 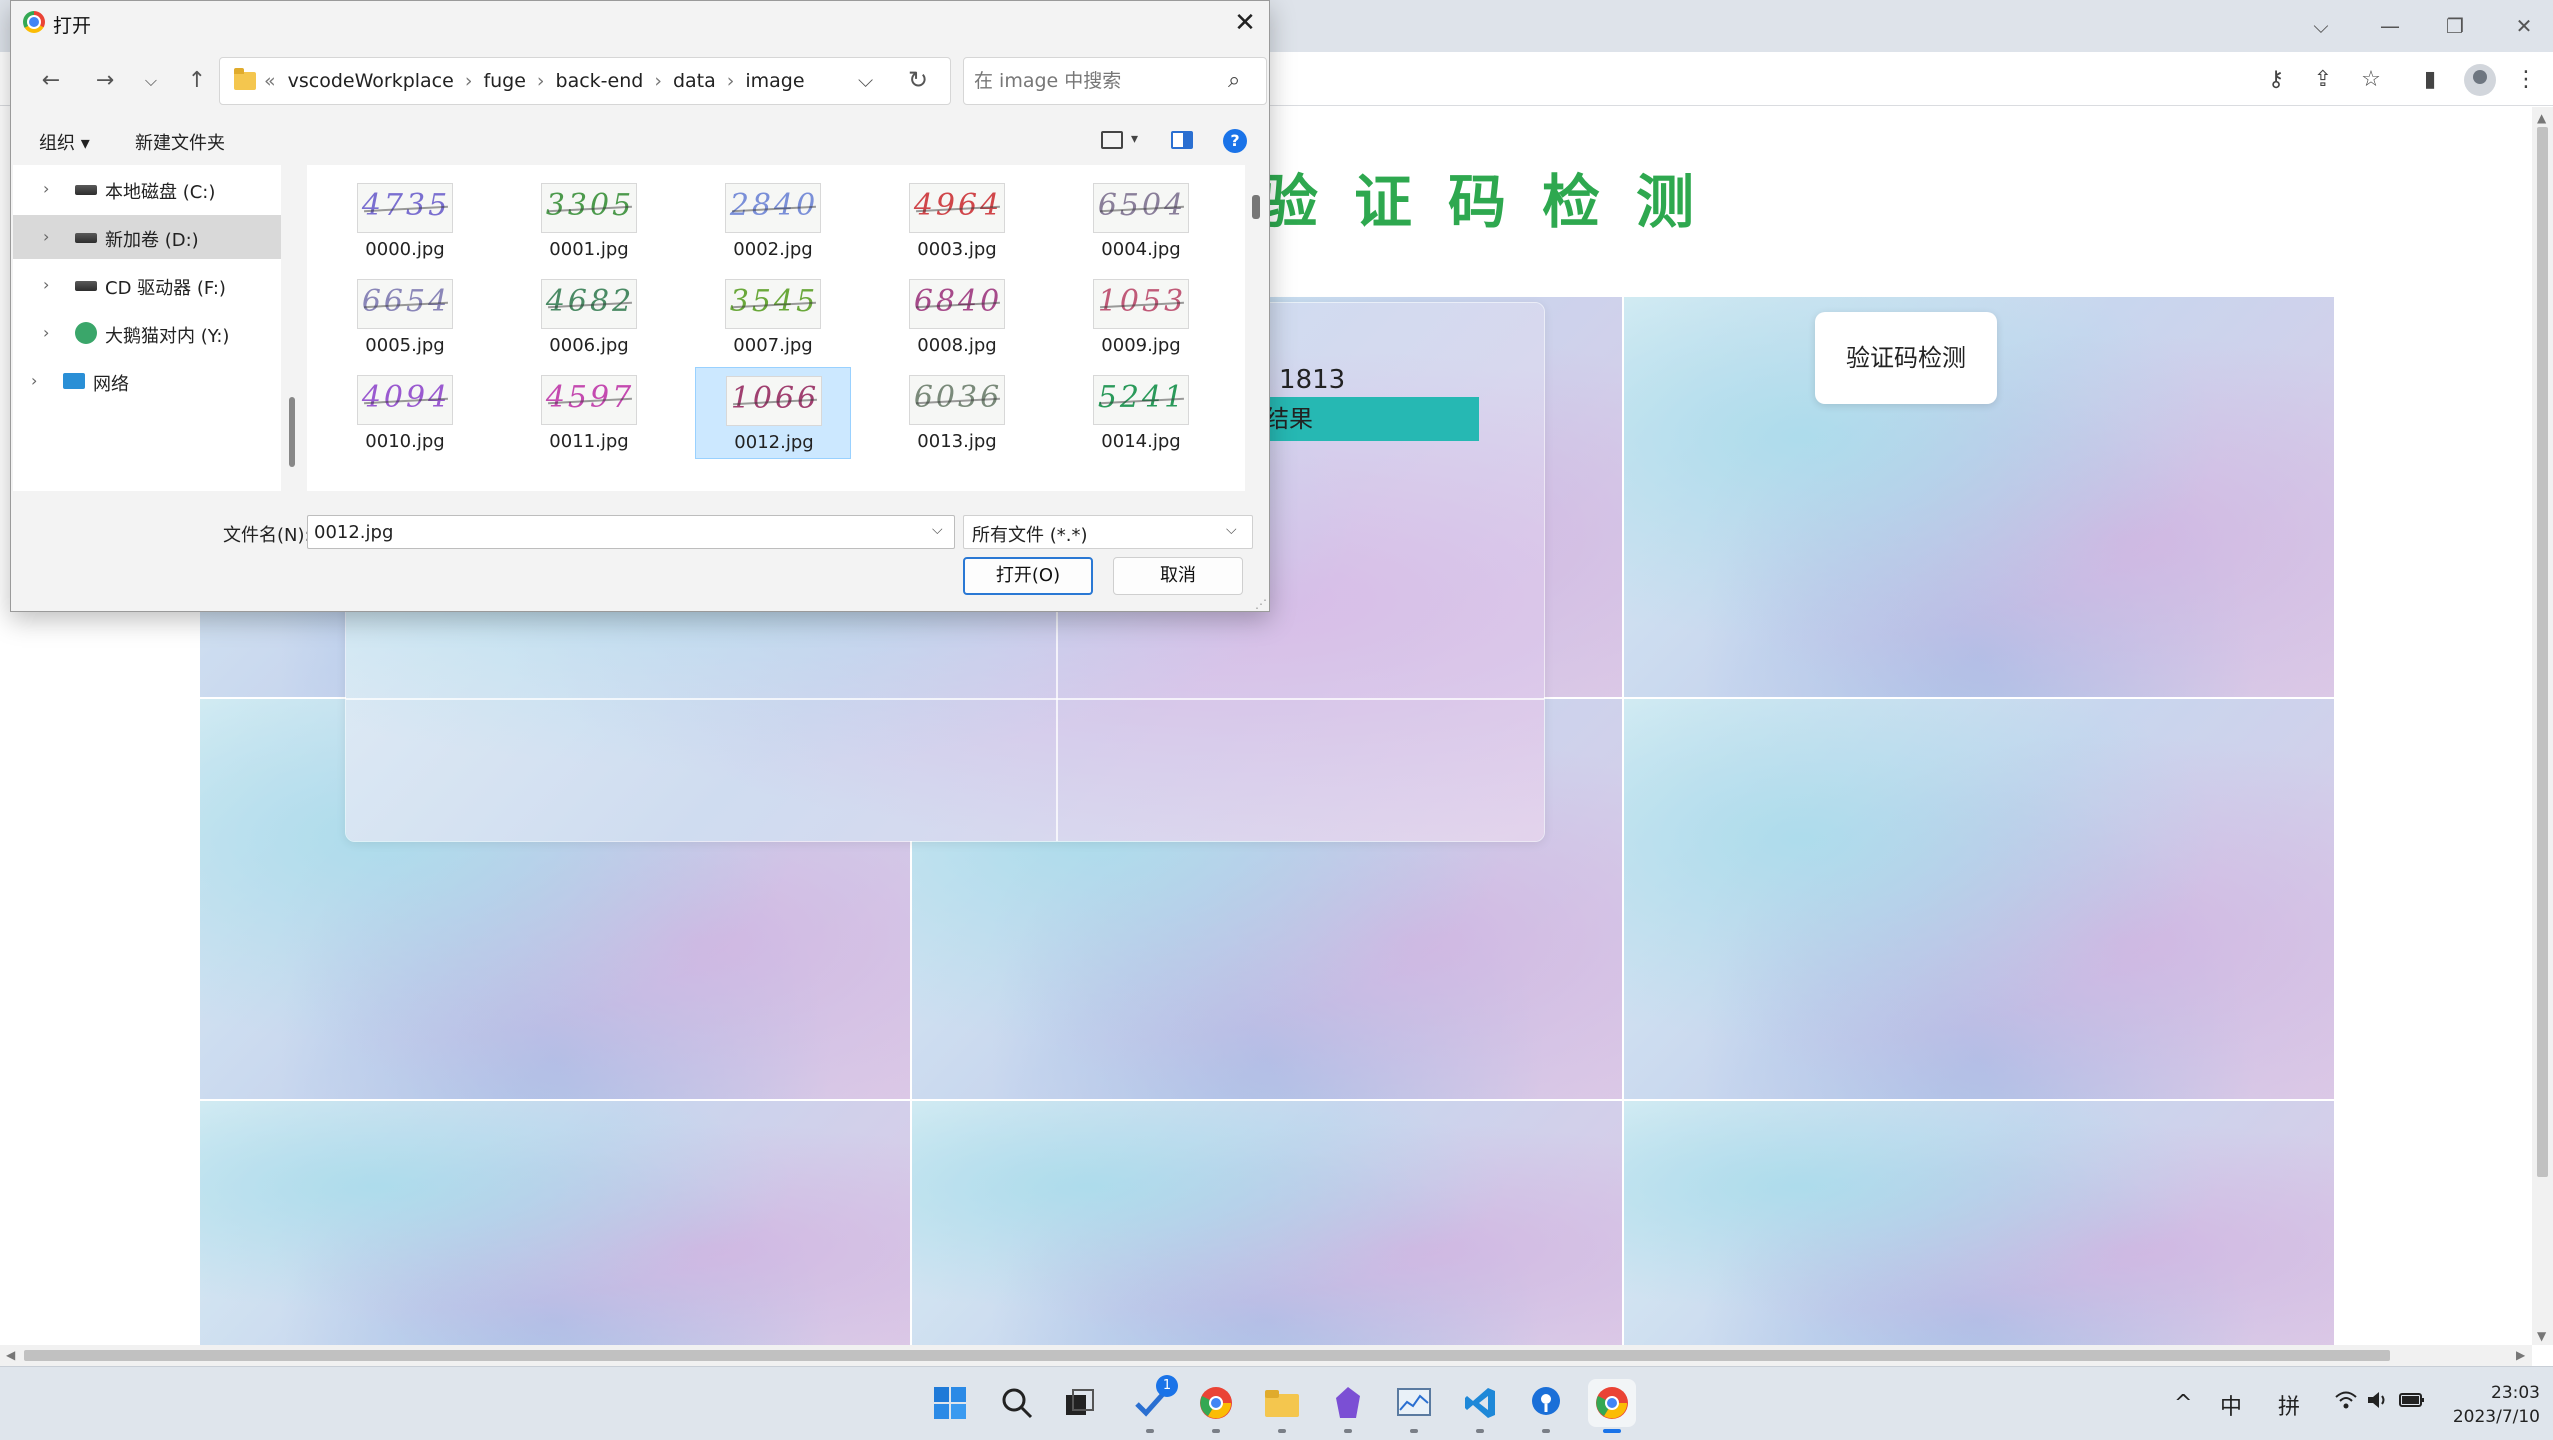 I want to click on cancel-button: 取消, so click(x=1178, y=576).